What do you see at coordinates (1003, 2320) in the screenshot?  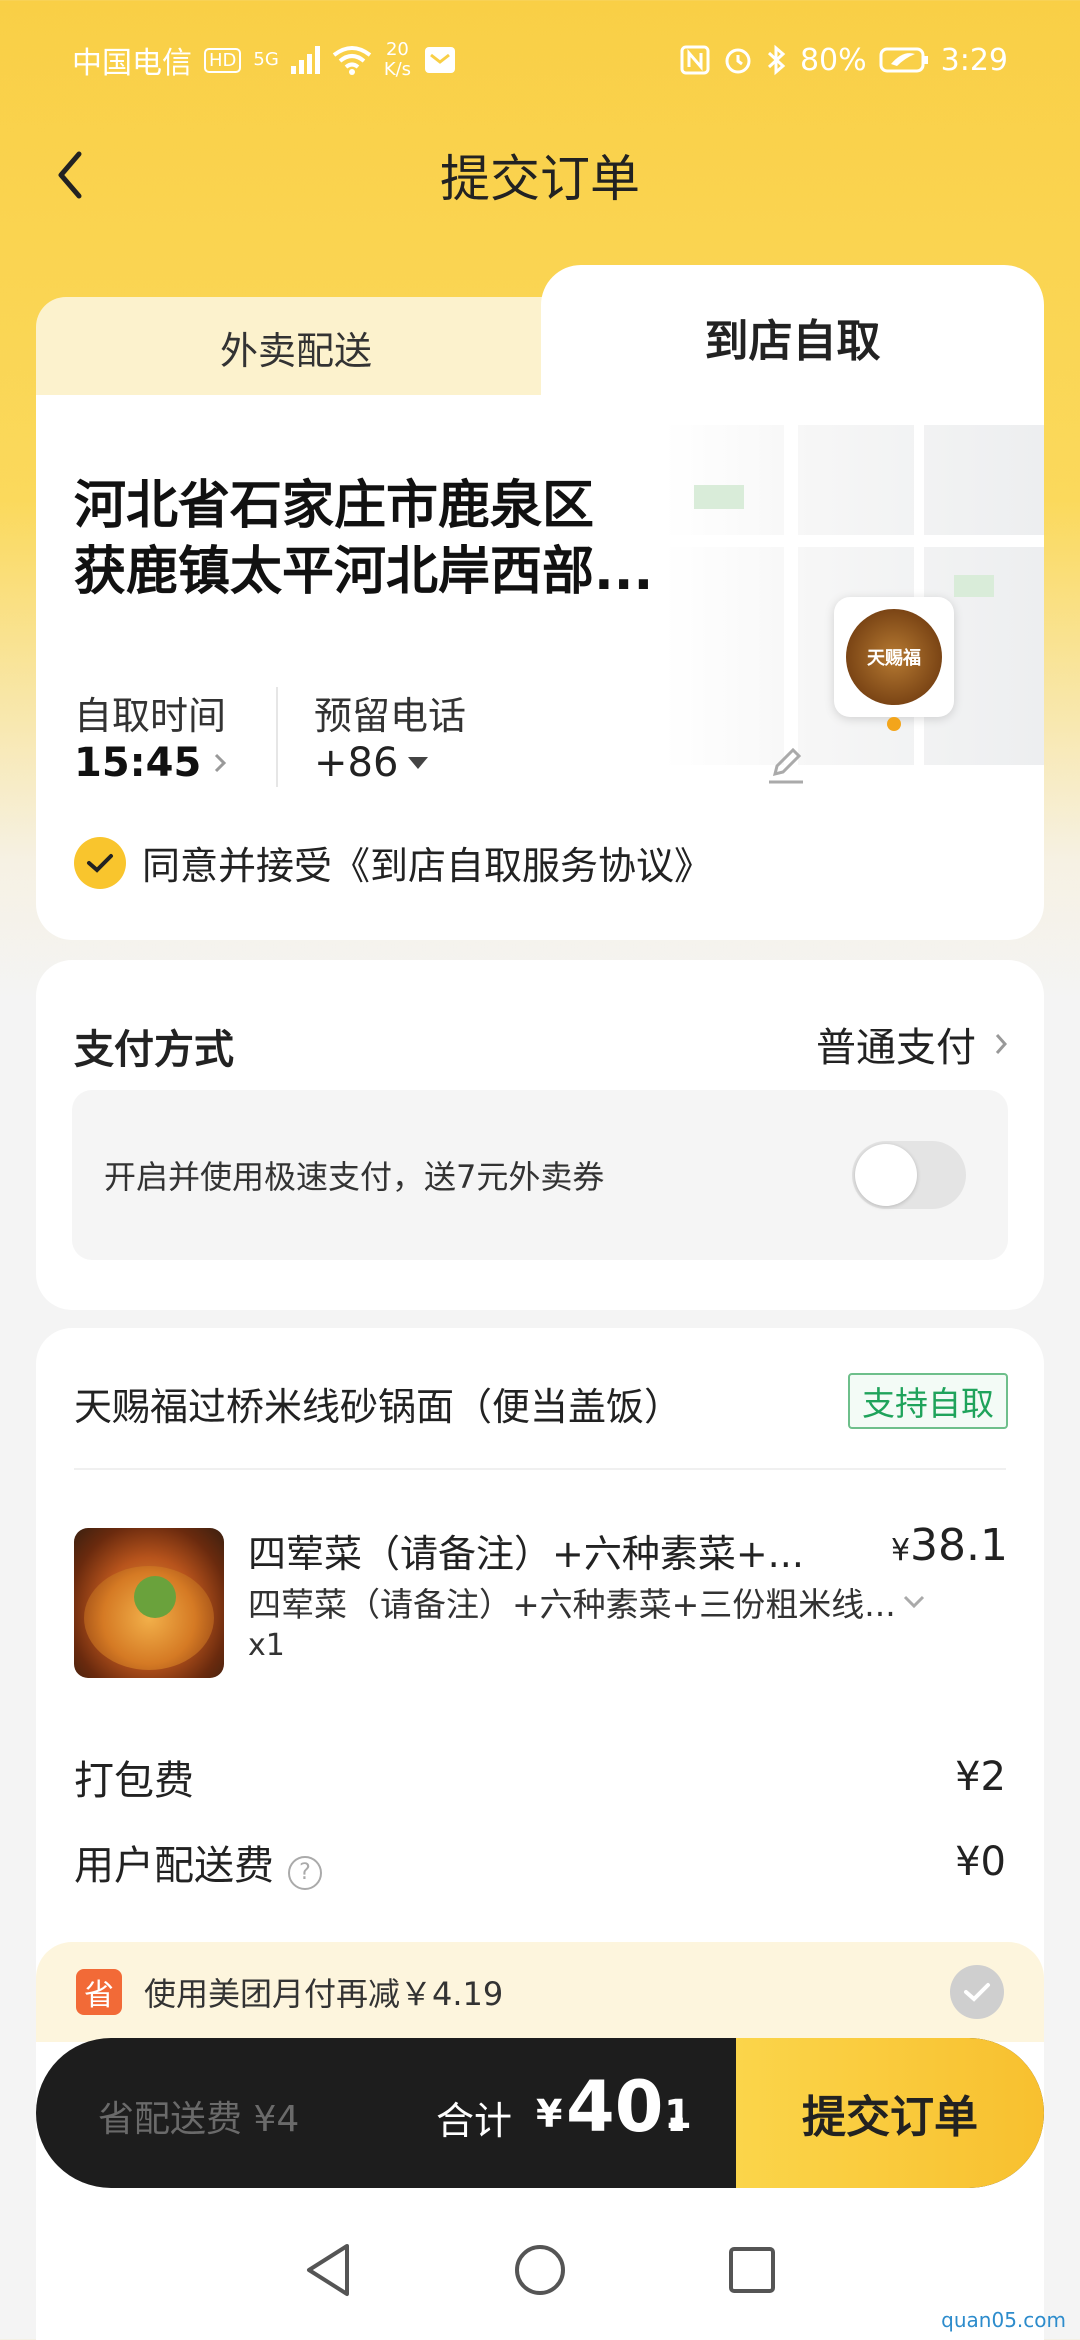 I see `watermark: quan05.com` at bounding box center [1003, 2320].